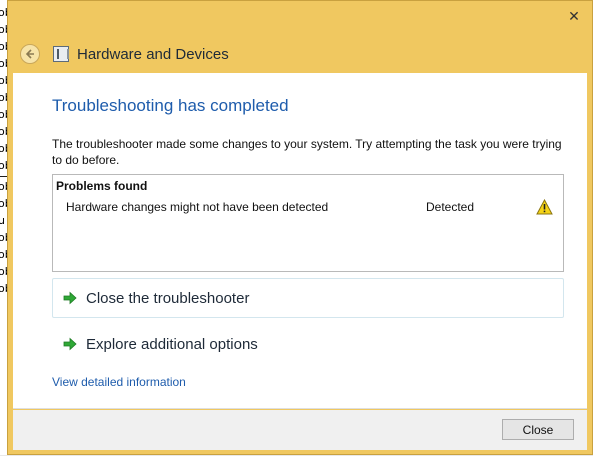 The width and height of the screenshot is (595, 462). Describe the element at coordinates (168, 298) in the screenshot. I see `option-label: Close the troubleshooter` at that location.